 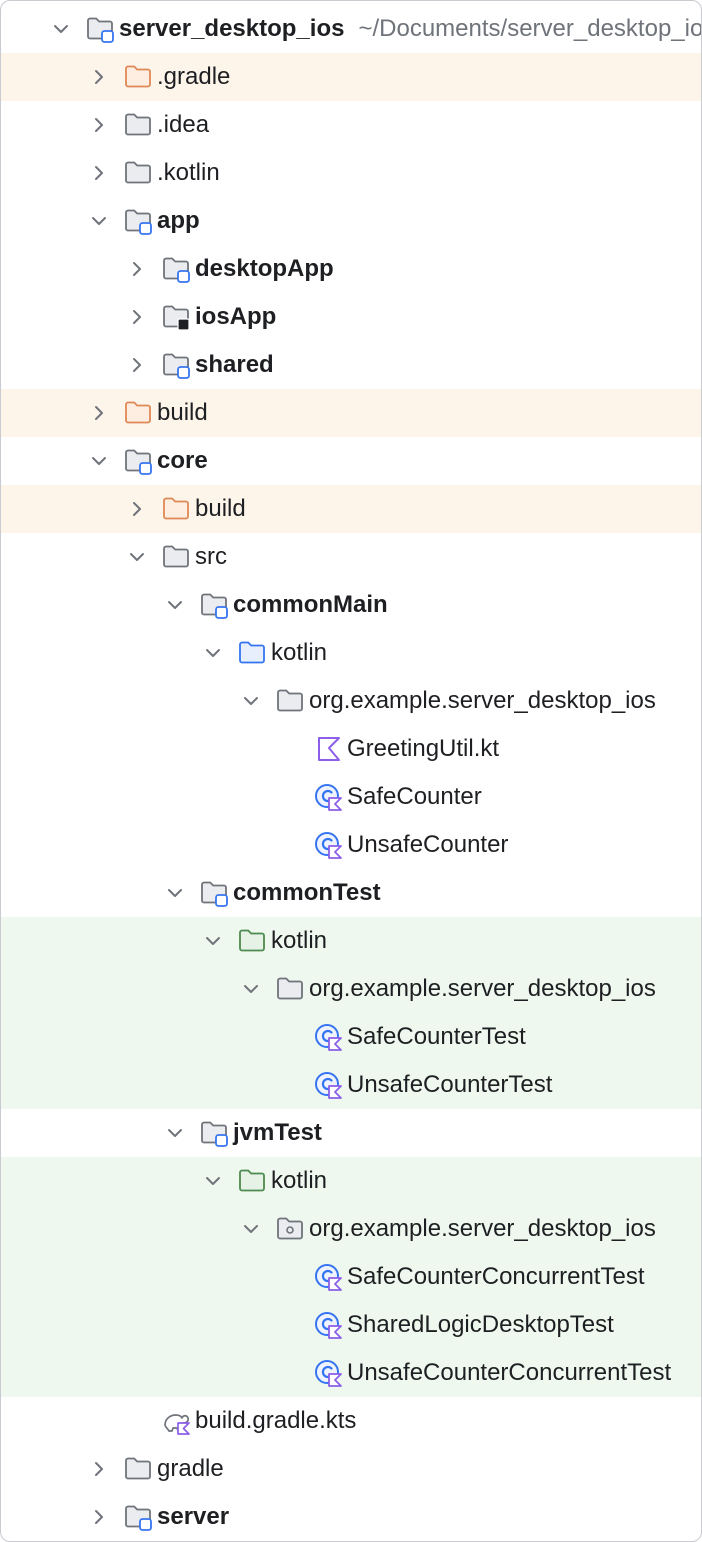 I want to click on tree-item-label: SafeCounterConcurrentTest, so click(x=496, y=1276).